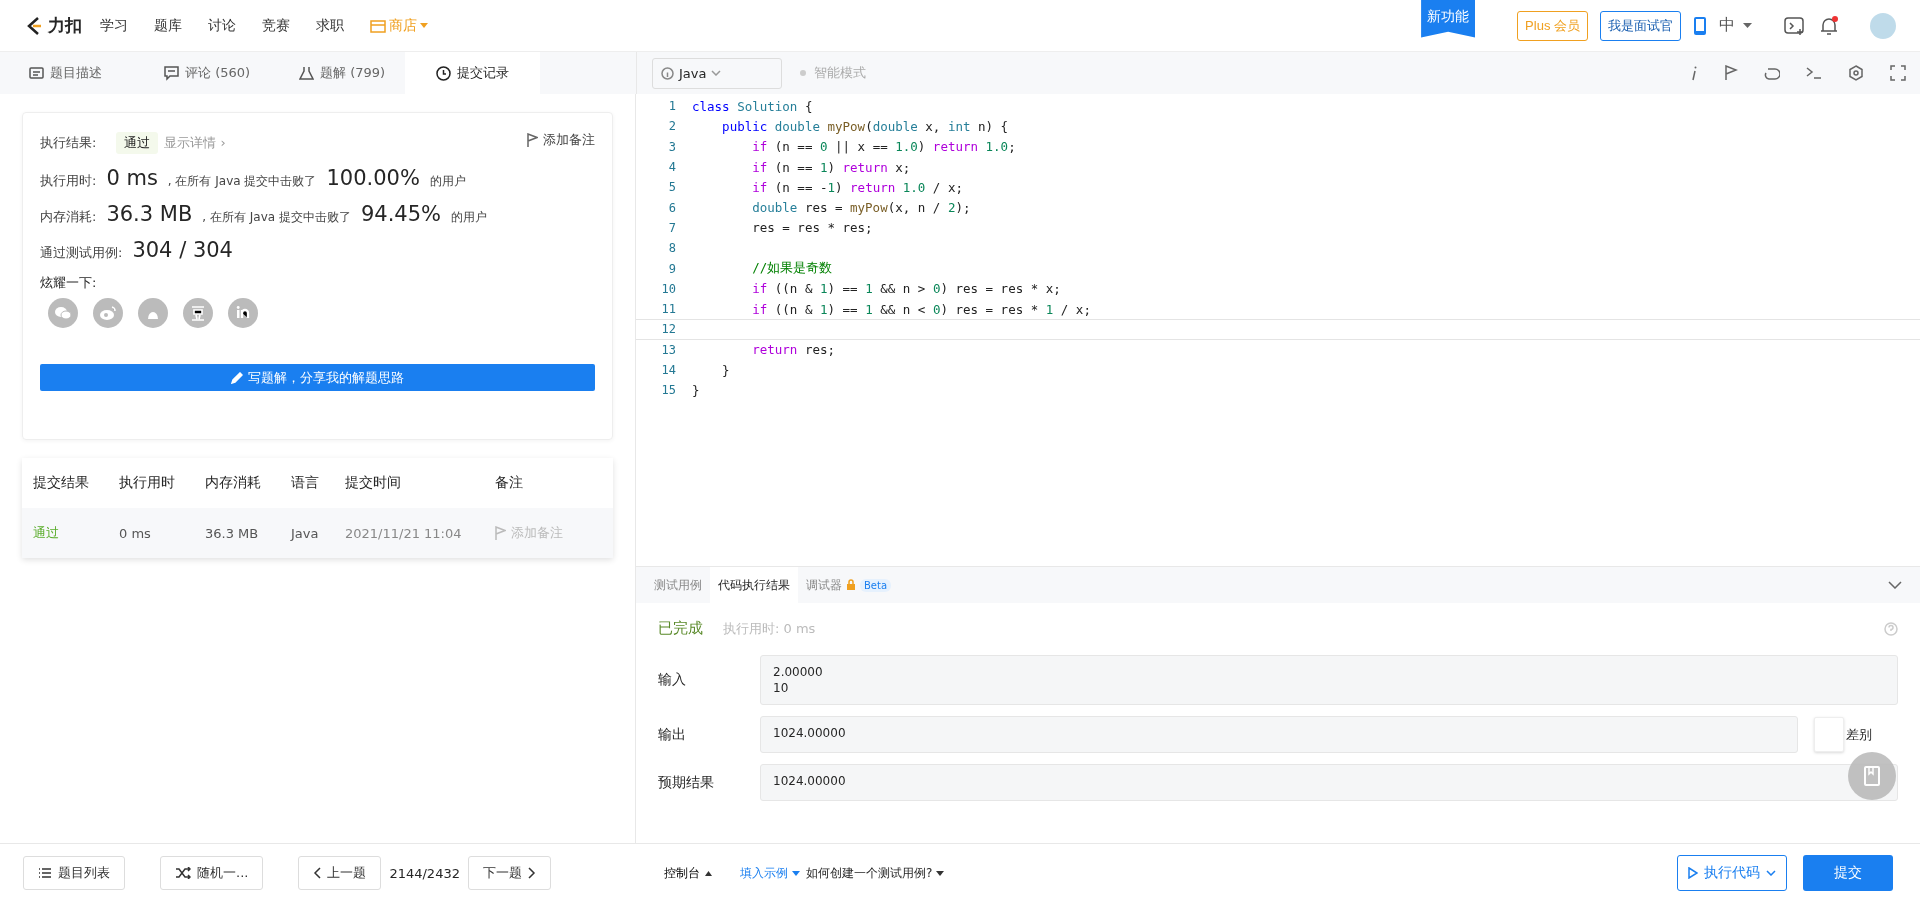  I want to click on logo-text: 力扣, so click(65, 25).